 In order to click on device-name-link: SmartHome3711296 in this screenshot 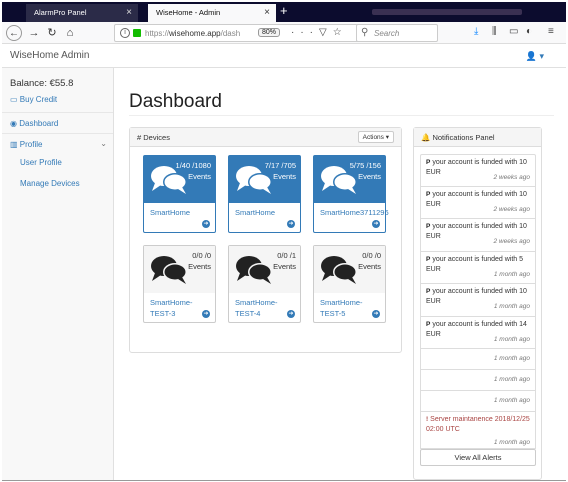, I will do `click(354, 212)`.